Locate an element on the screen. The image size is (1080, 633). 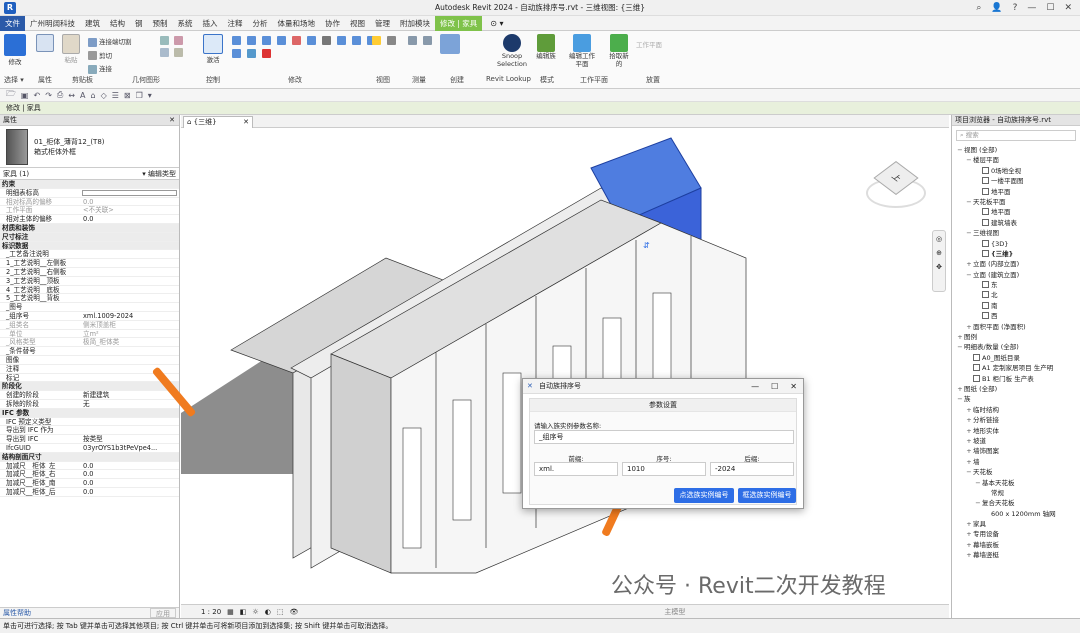
text-icon: A is located at coordinates (82, 95).